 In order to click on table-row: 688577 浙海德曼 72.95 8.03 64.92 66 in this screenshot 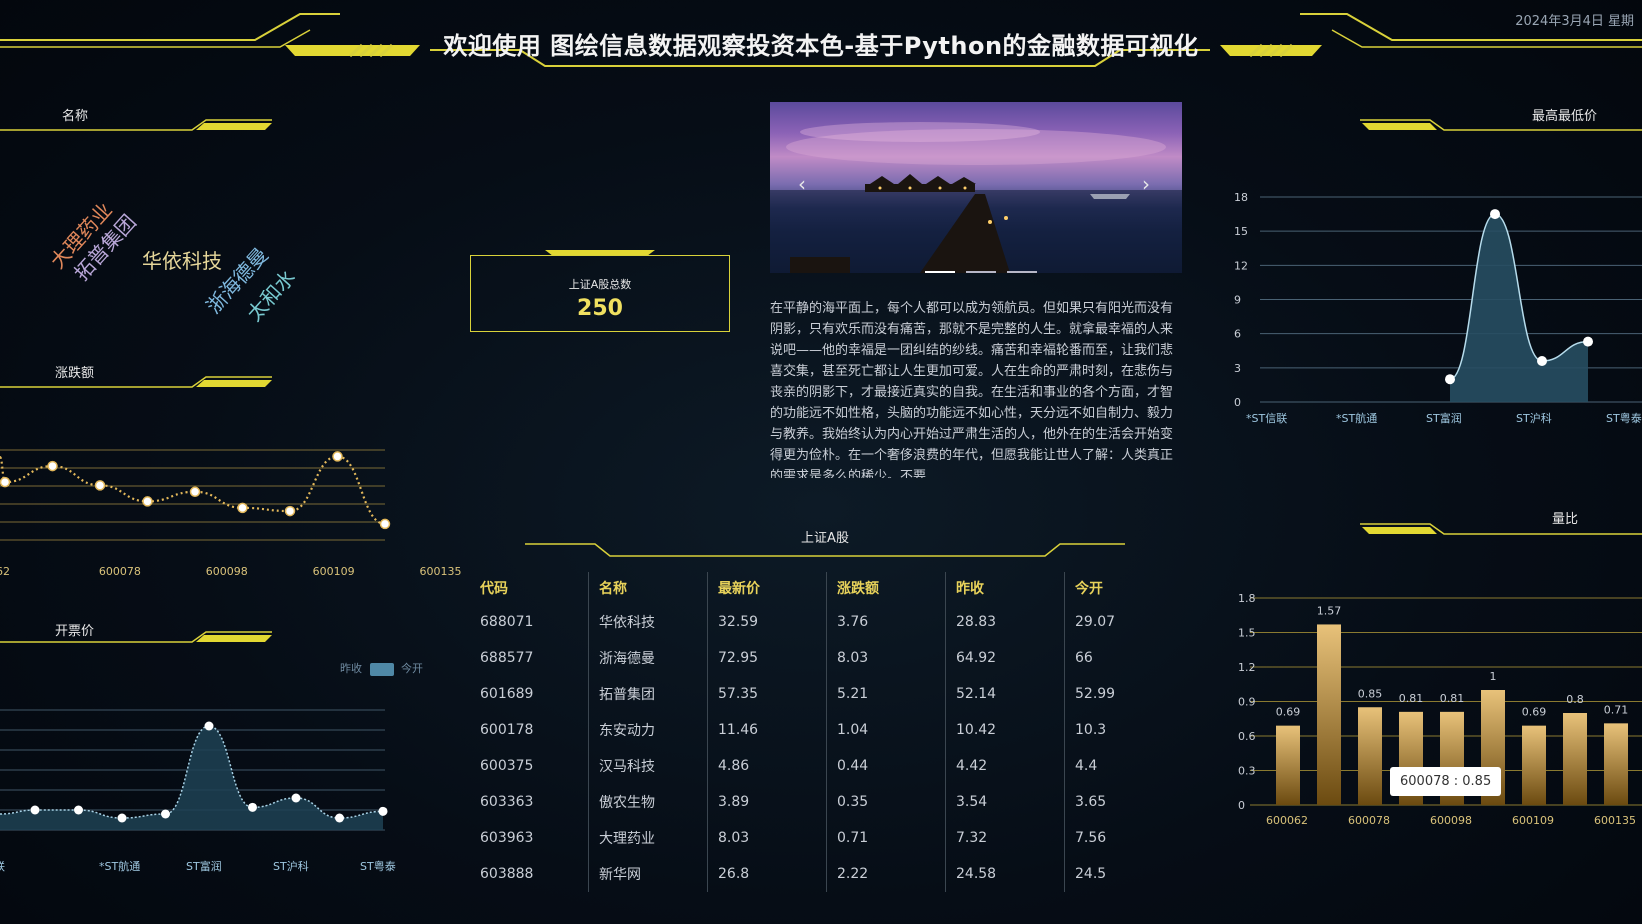, I will do `click(826, 658)`.